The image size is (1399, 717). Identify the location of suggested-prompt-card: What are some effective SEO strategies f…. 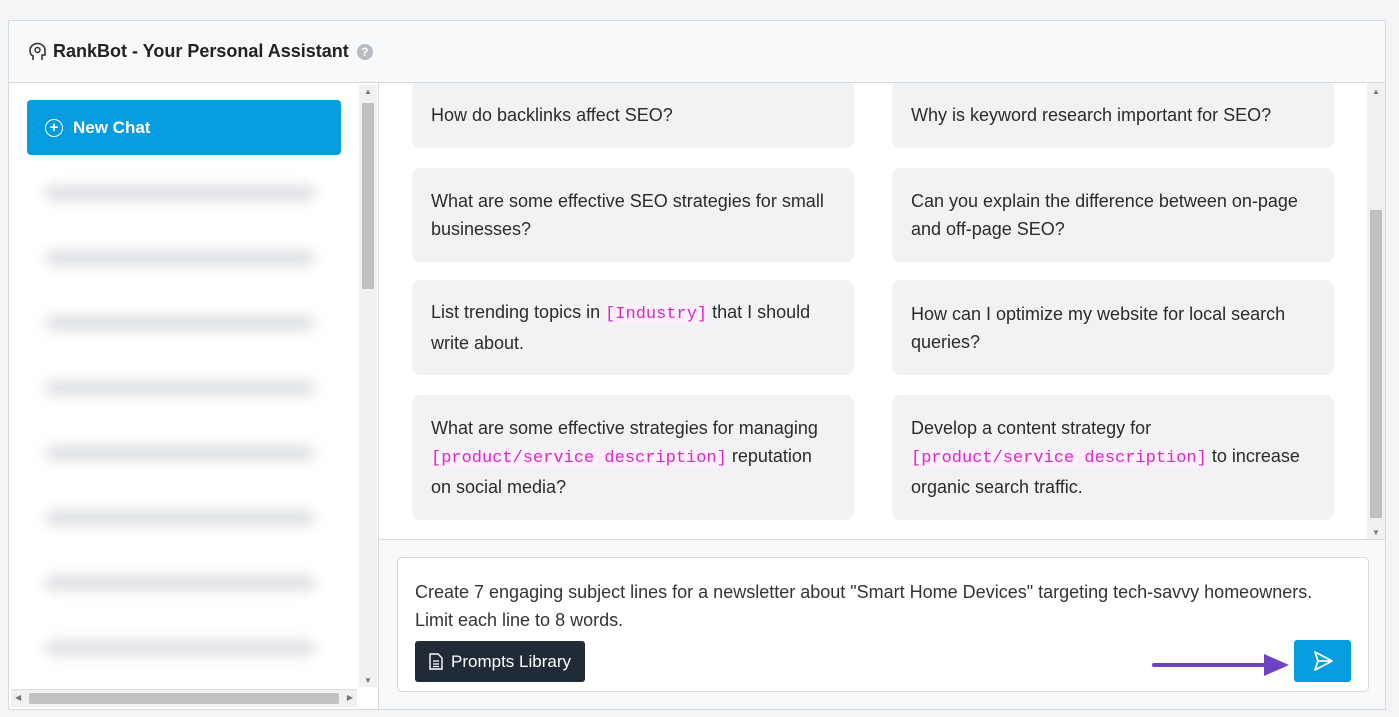
(633, 215).